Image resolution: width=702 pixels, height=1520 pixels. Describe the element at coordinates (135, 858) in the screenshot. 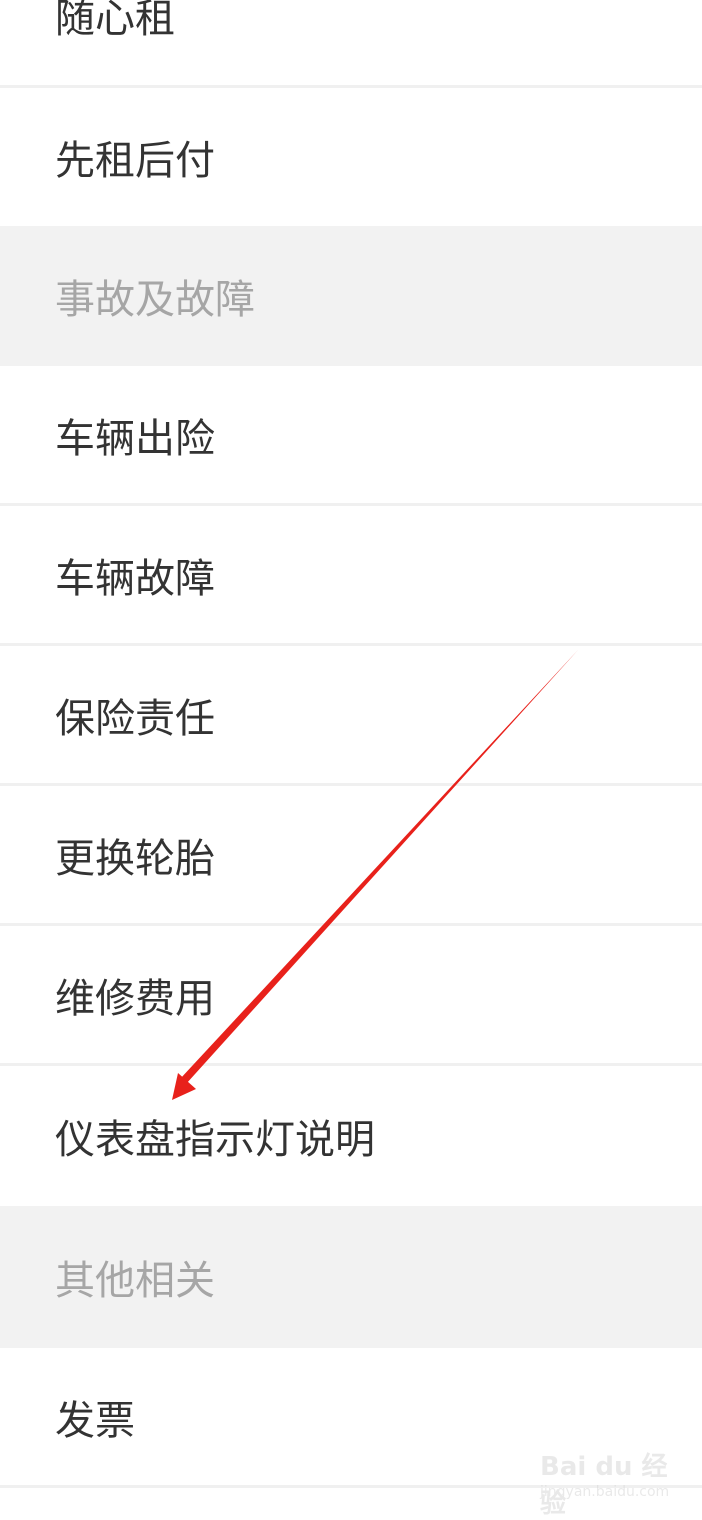

I see `list-item-label: 更换轮胎` at that location.